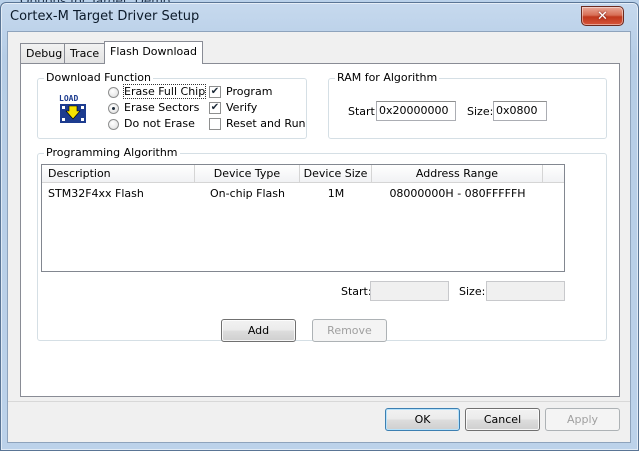 The image size is (639, 451). I want to click on tab-trace: Trace, so click(85, 53).